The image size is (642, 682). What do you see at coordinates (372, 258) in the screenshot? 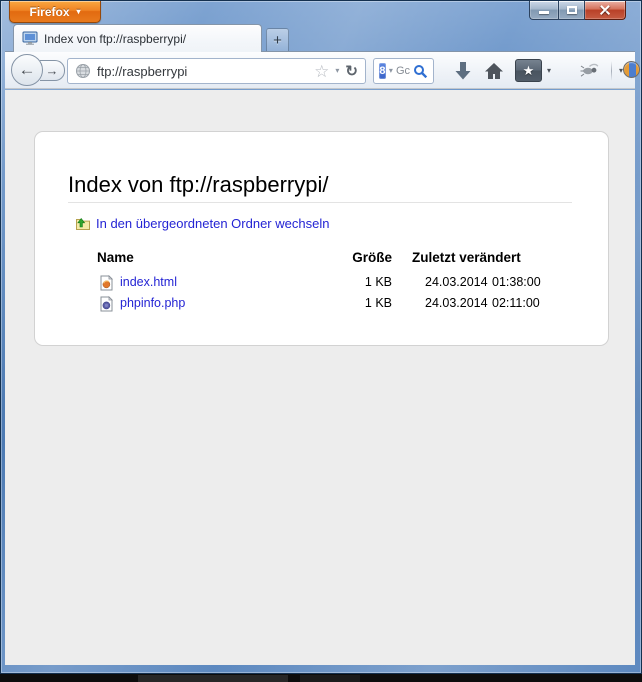
I see `column-header-size: Größe` at bounding box center [372, 258].